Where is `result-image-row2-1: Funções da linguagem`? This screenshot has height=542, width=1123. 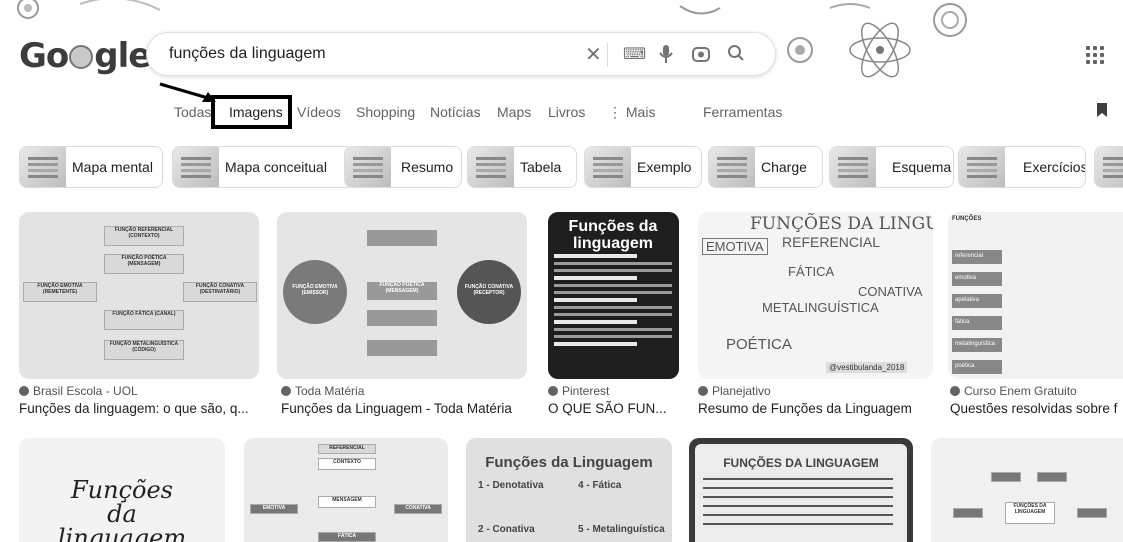
result-image-row2-1: Funções da linguagem is located at coordinates (122, 490).